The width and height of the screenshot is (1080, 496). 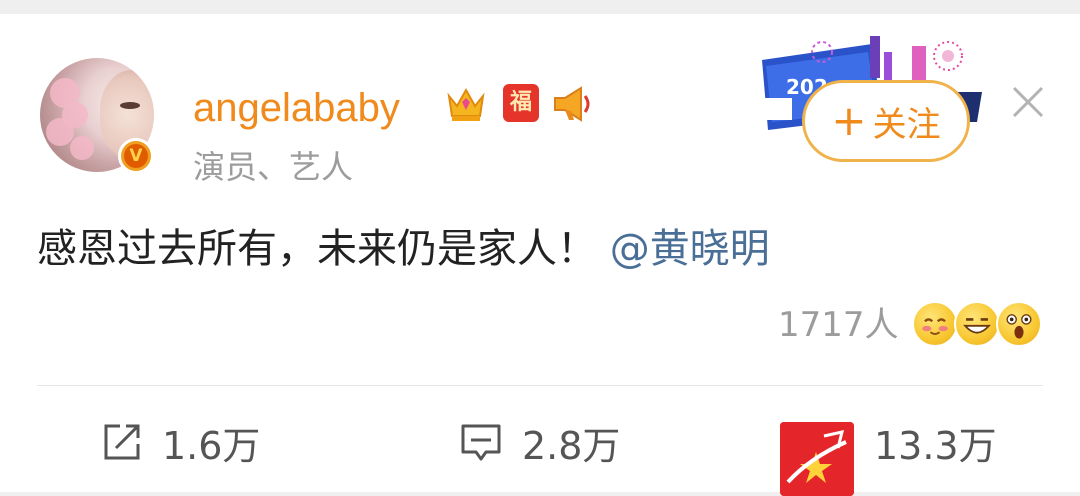 What do you see at coordinates (817, 459) in the screenshot?
I see `watermark-logo-icon` at bounding box center [817, 459].